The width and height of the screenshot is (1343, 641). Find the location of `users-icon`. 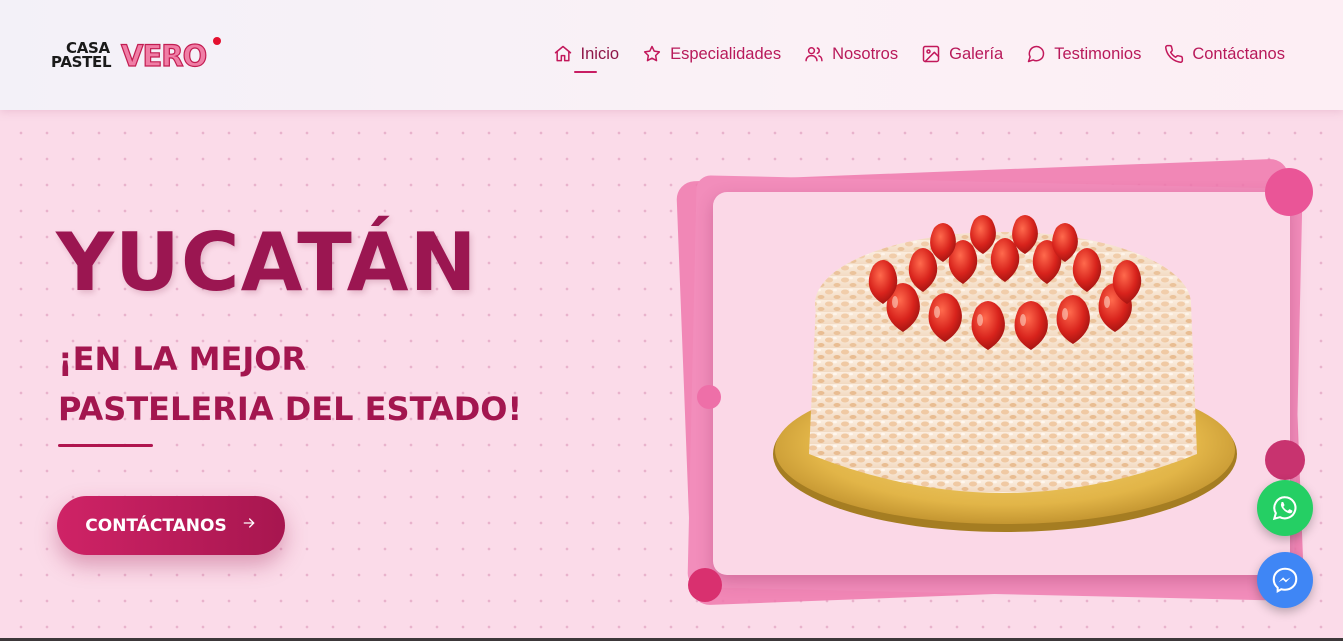

users-icon is located at coordinates (814, 54).